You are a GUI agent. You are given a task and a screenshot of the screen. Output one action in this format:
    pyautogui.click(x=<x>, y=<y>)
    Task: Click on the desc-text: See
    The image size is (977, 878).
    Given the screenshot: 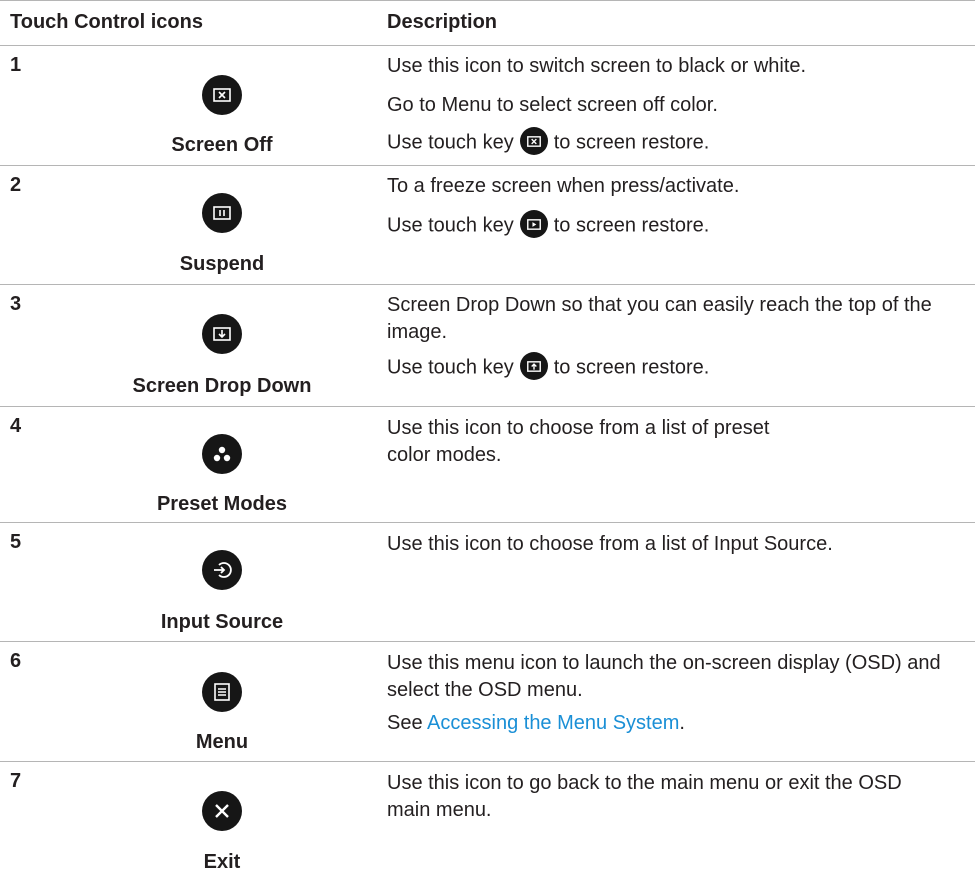 What is the action you would take?
    pyautogui.click(x=405, y=723)
    